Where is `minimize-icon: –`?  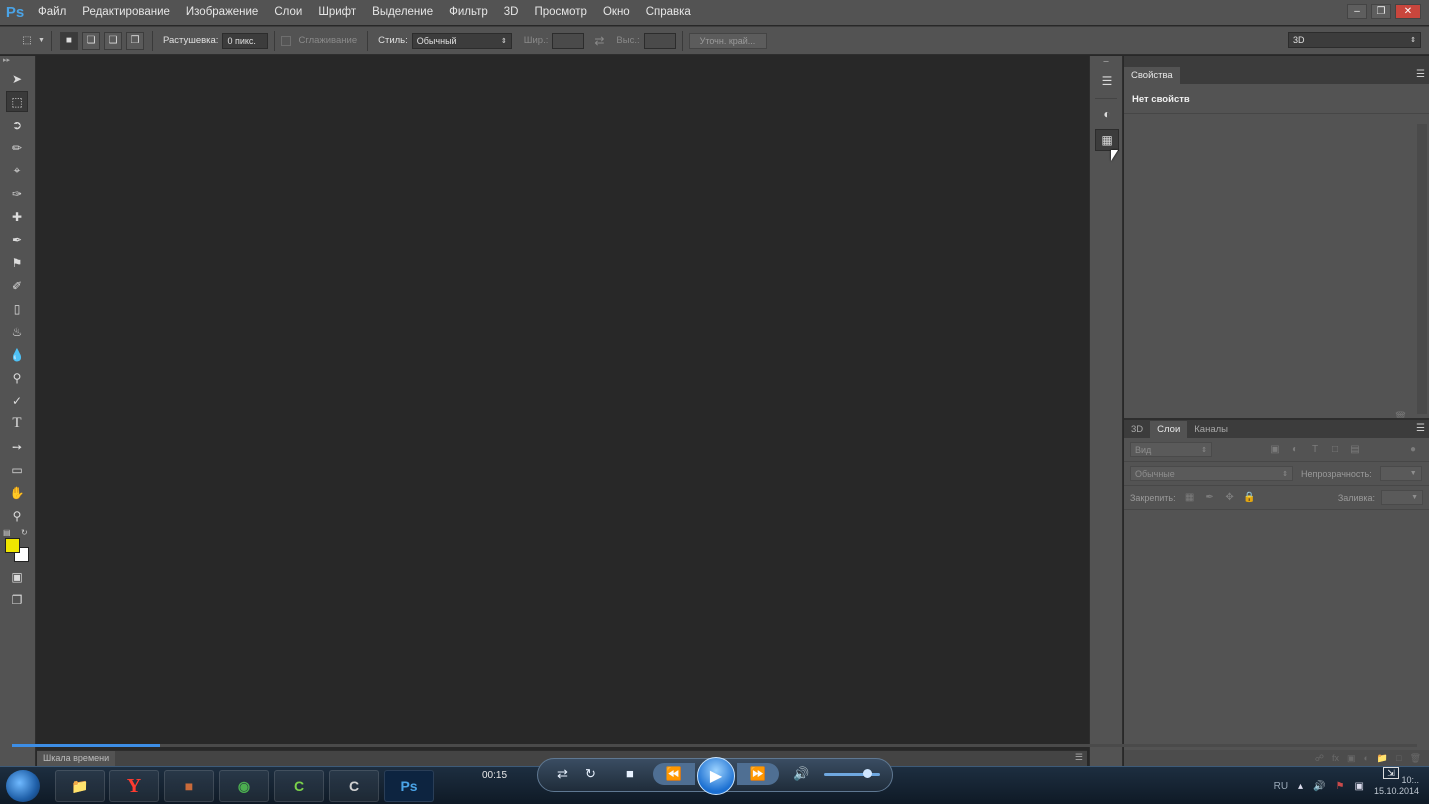
minimize-icon: – is located at coordinates (1357, 11).